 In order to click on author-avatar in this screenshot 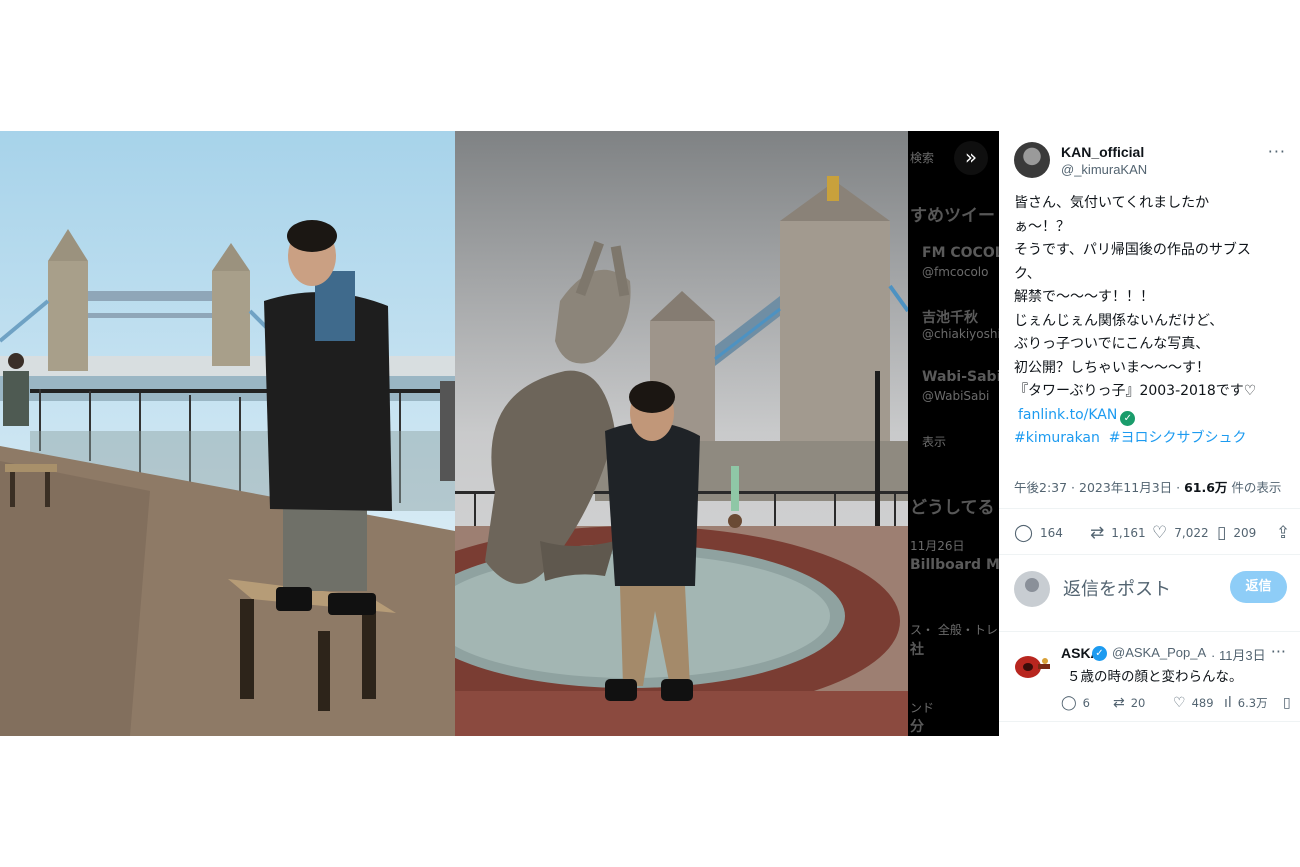, I will do `click(1032, 160)`.